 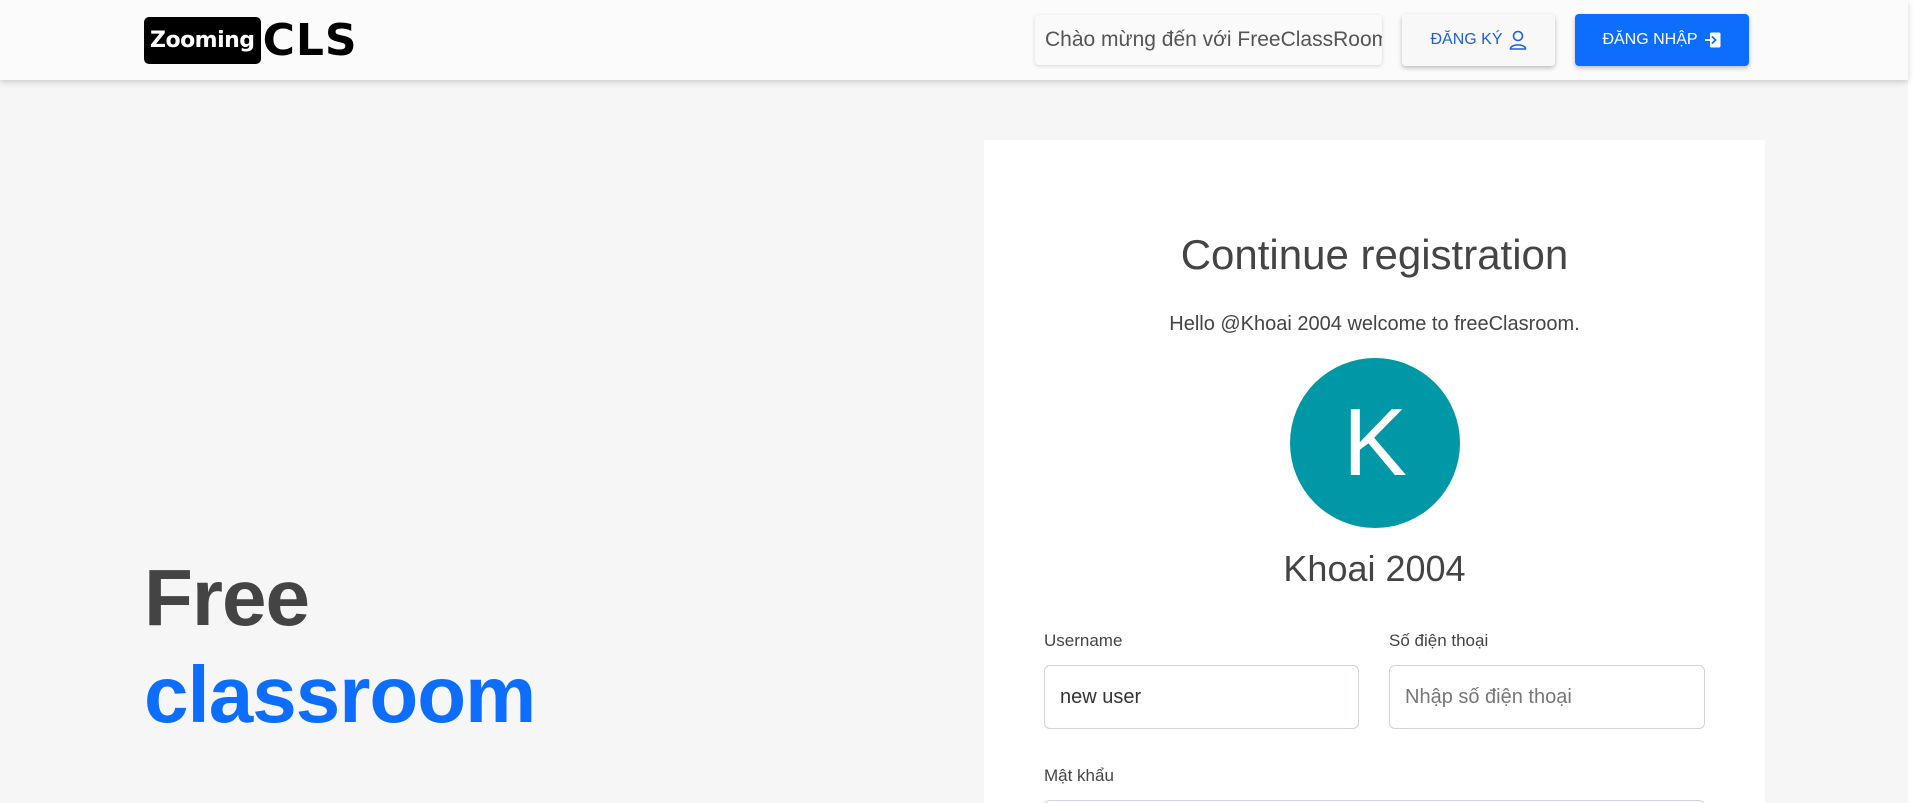 I want to click on sign-in-icon, so click(x=1712, y=40).